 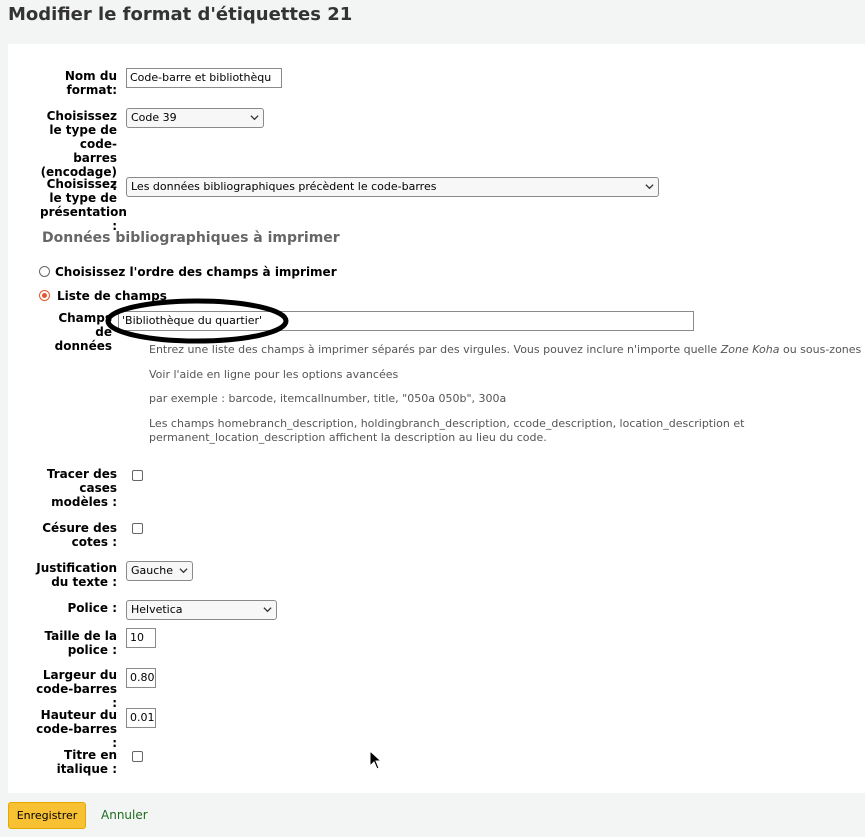 I want to click on oblique-title-label: Titre en italique :, so click(x=86, y=762).